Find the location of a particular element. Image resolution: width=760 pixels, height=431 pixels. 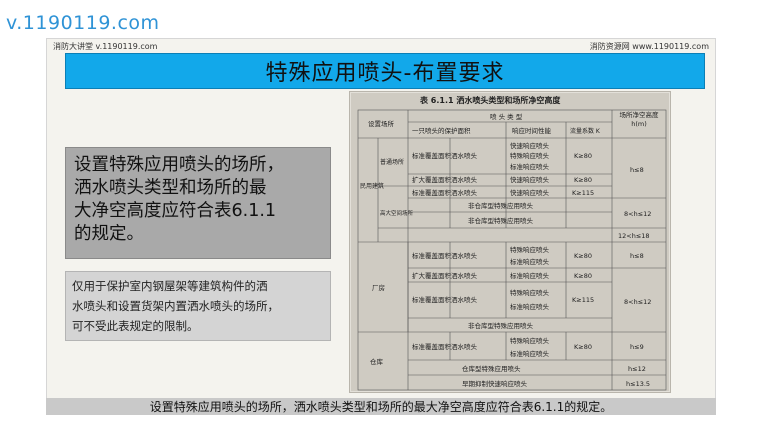

header-right: 消防资源网 www.1190119.com is located at coordinates (649, 46).